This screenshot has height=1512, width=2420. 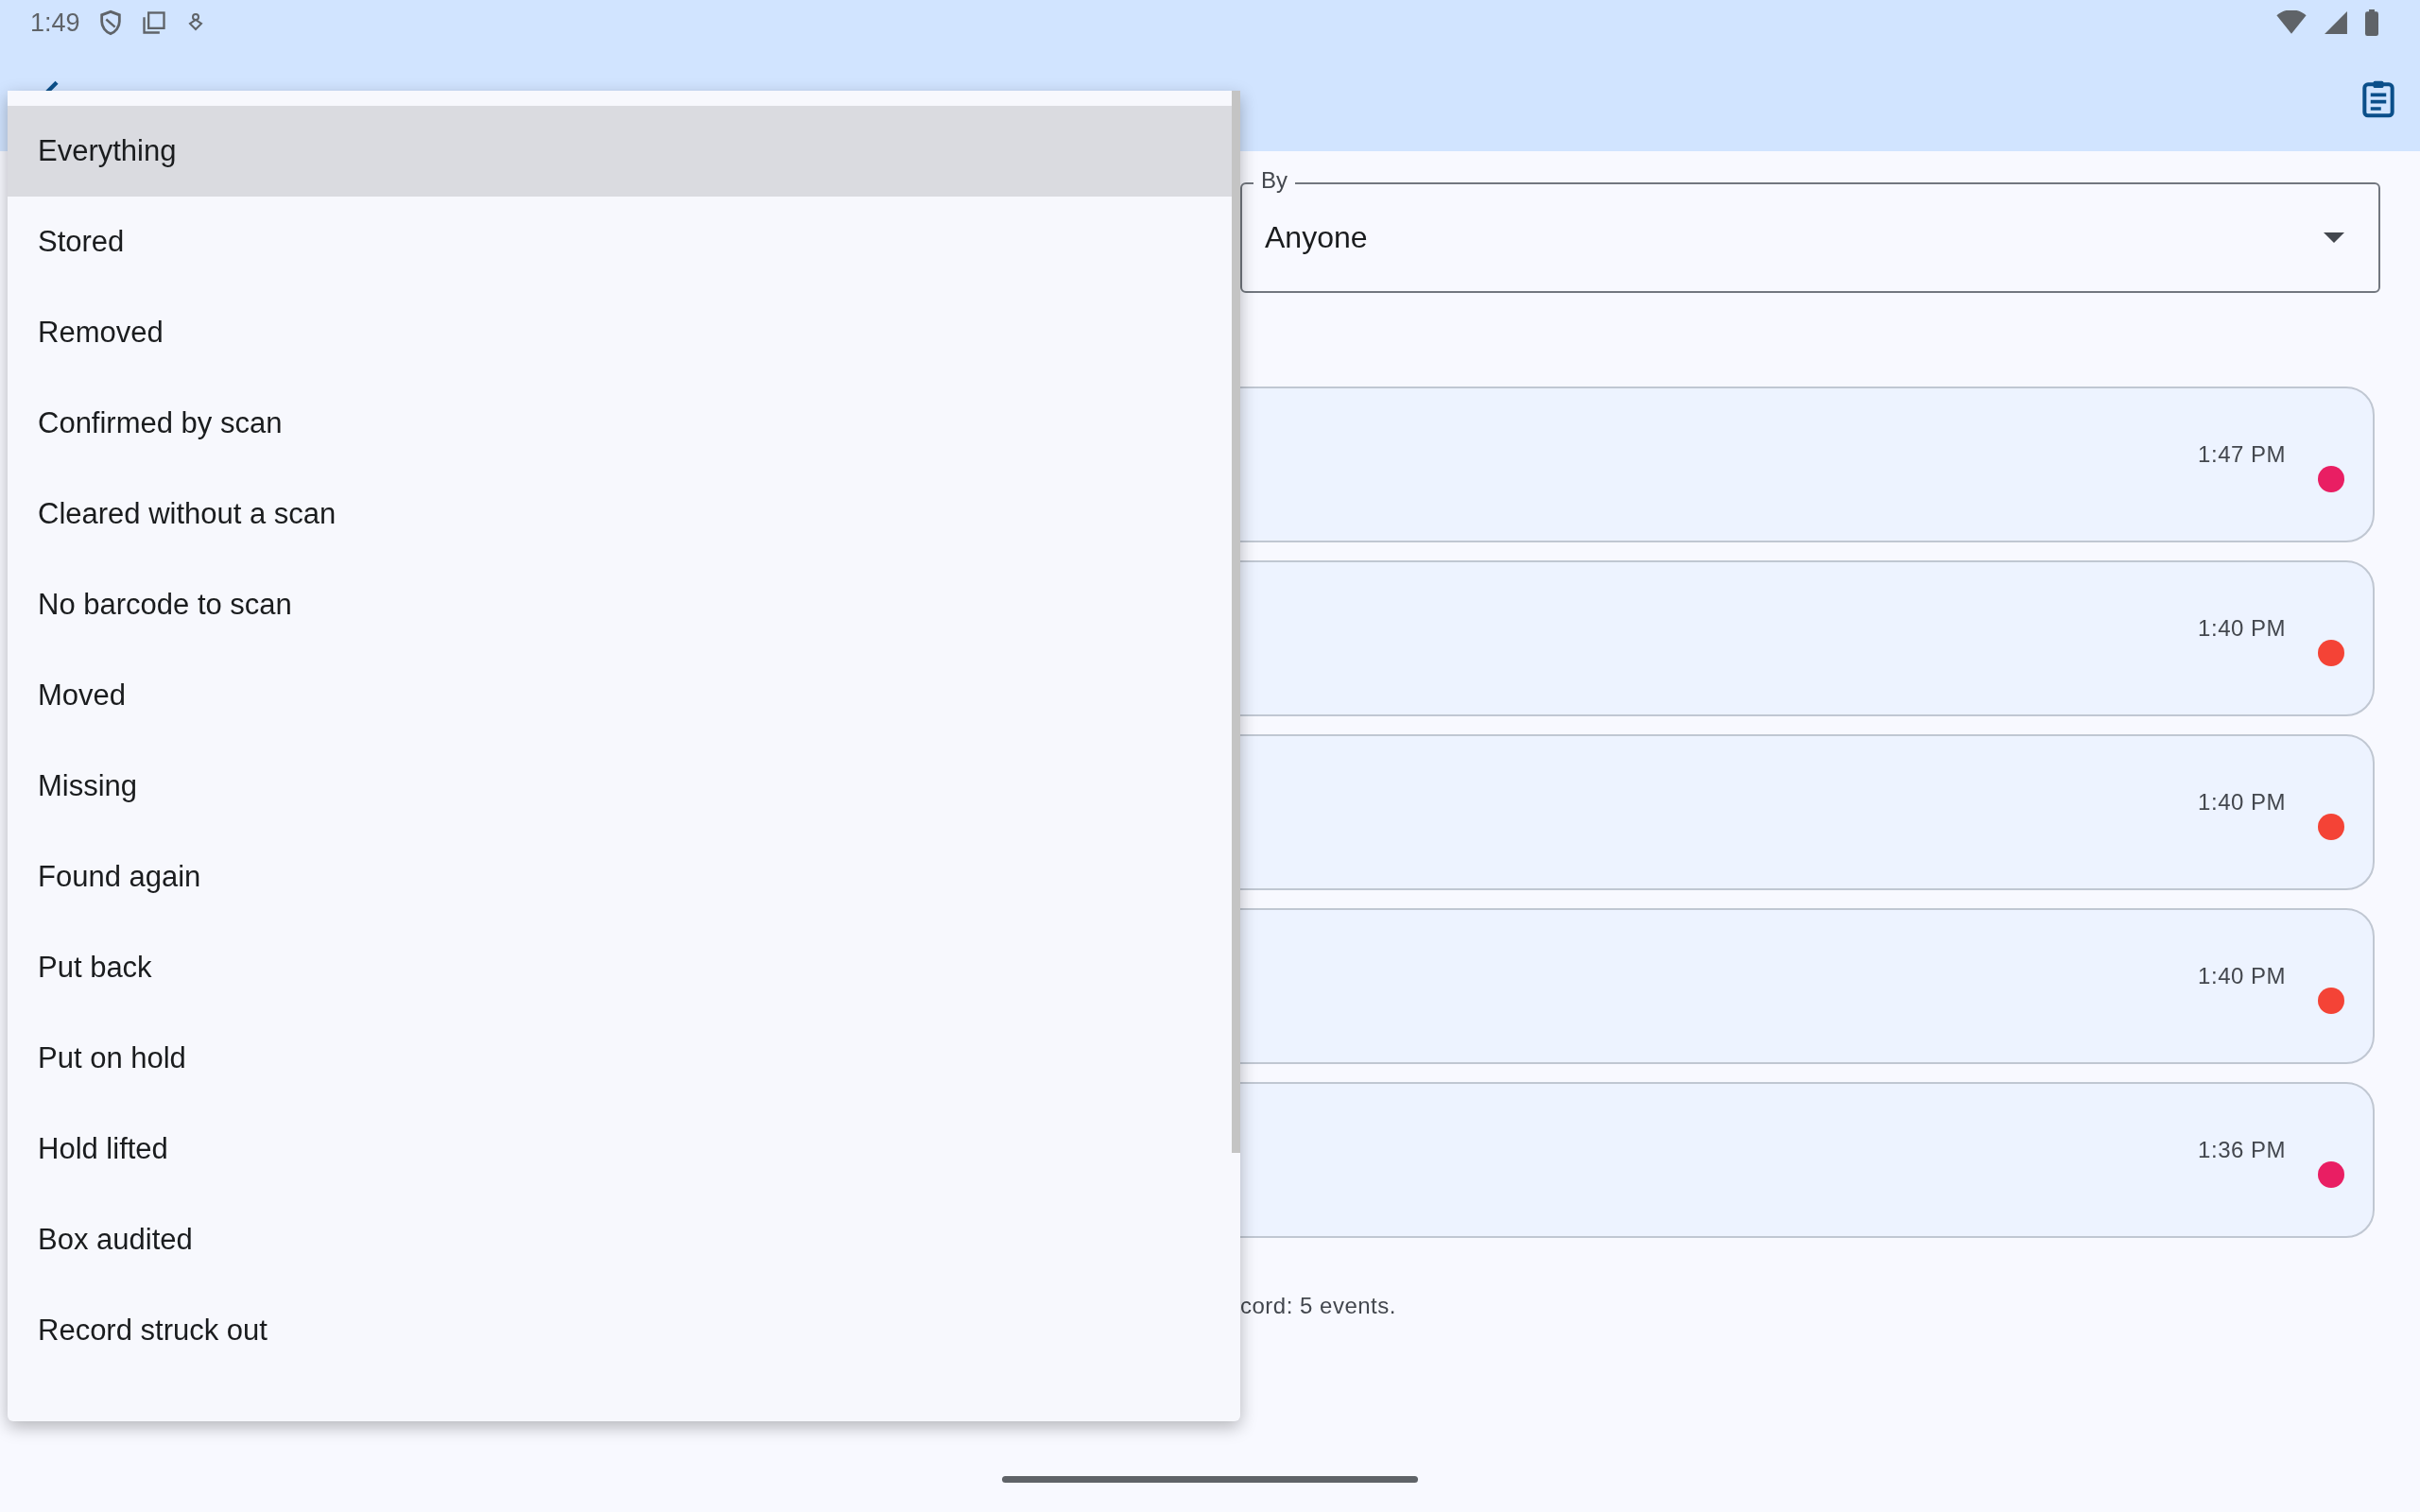 I want to click on status-time: 1:49, so click(x=55, y=23).